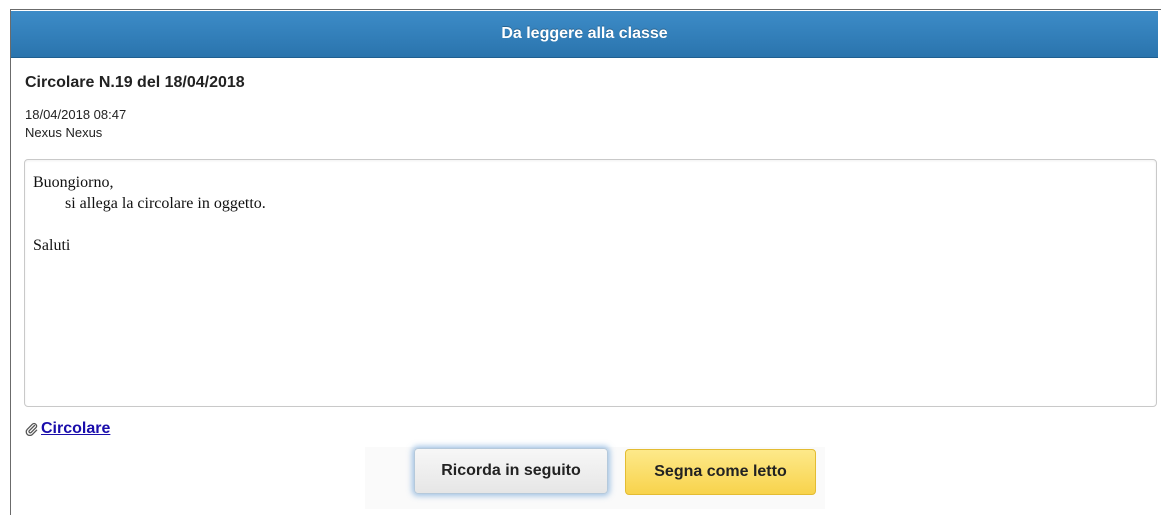 The height and width of the screenshot is (515, 1161). I want to click on attachment-link: Circolare, so click(75, 429).